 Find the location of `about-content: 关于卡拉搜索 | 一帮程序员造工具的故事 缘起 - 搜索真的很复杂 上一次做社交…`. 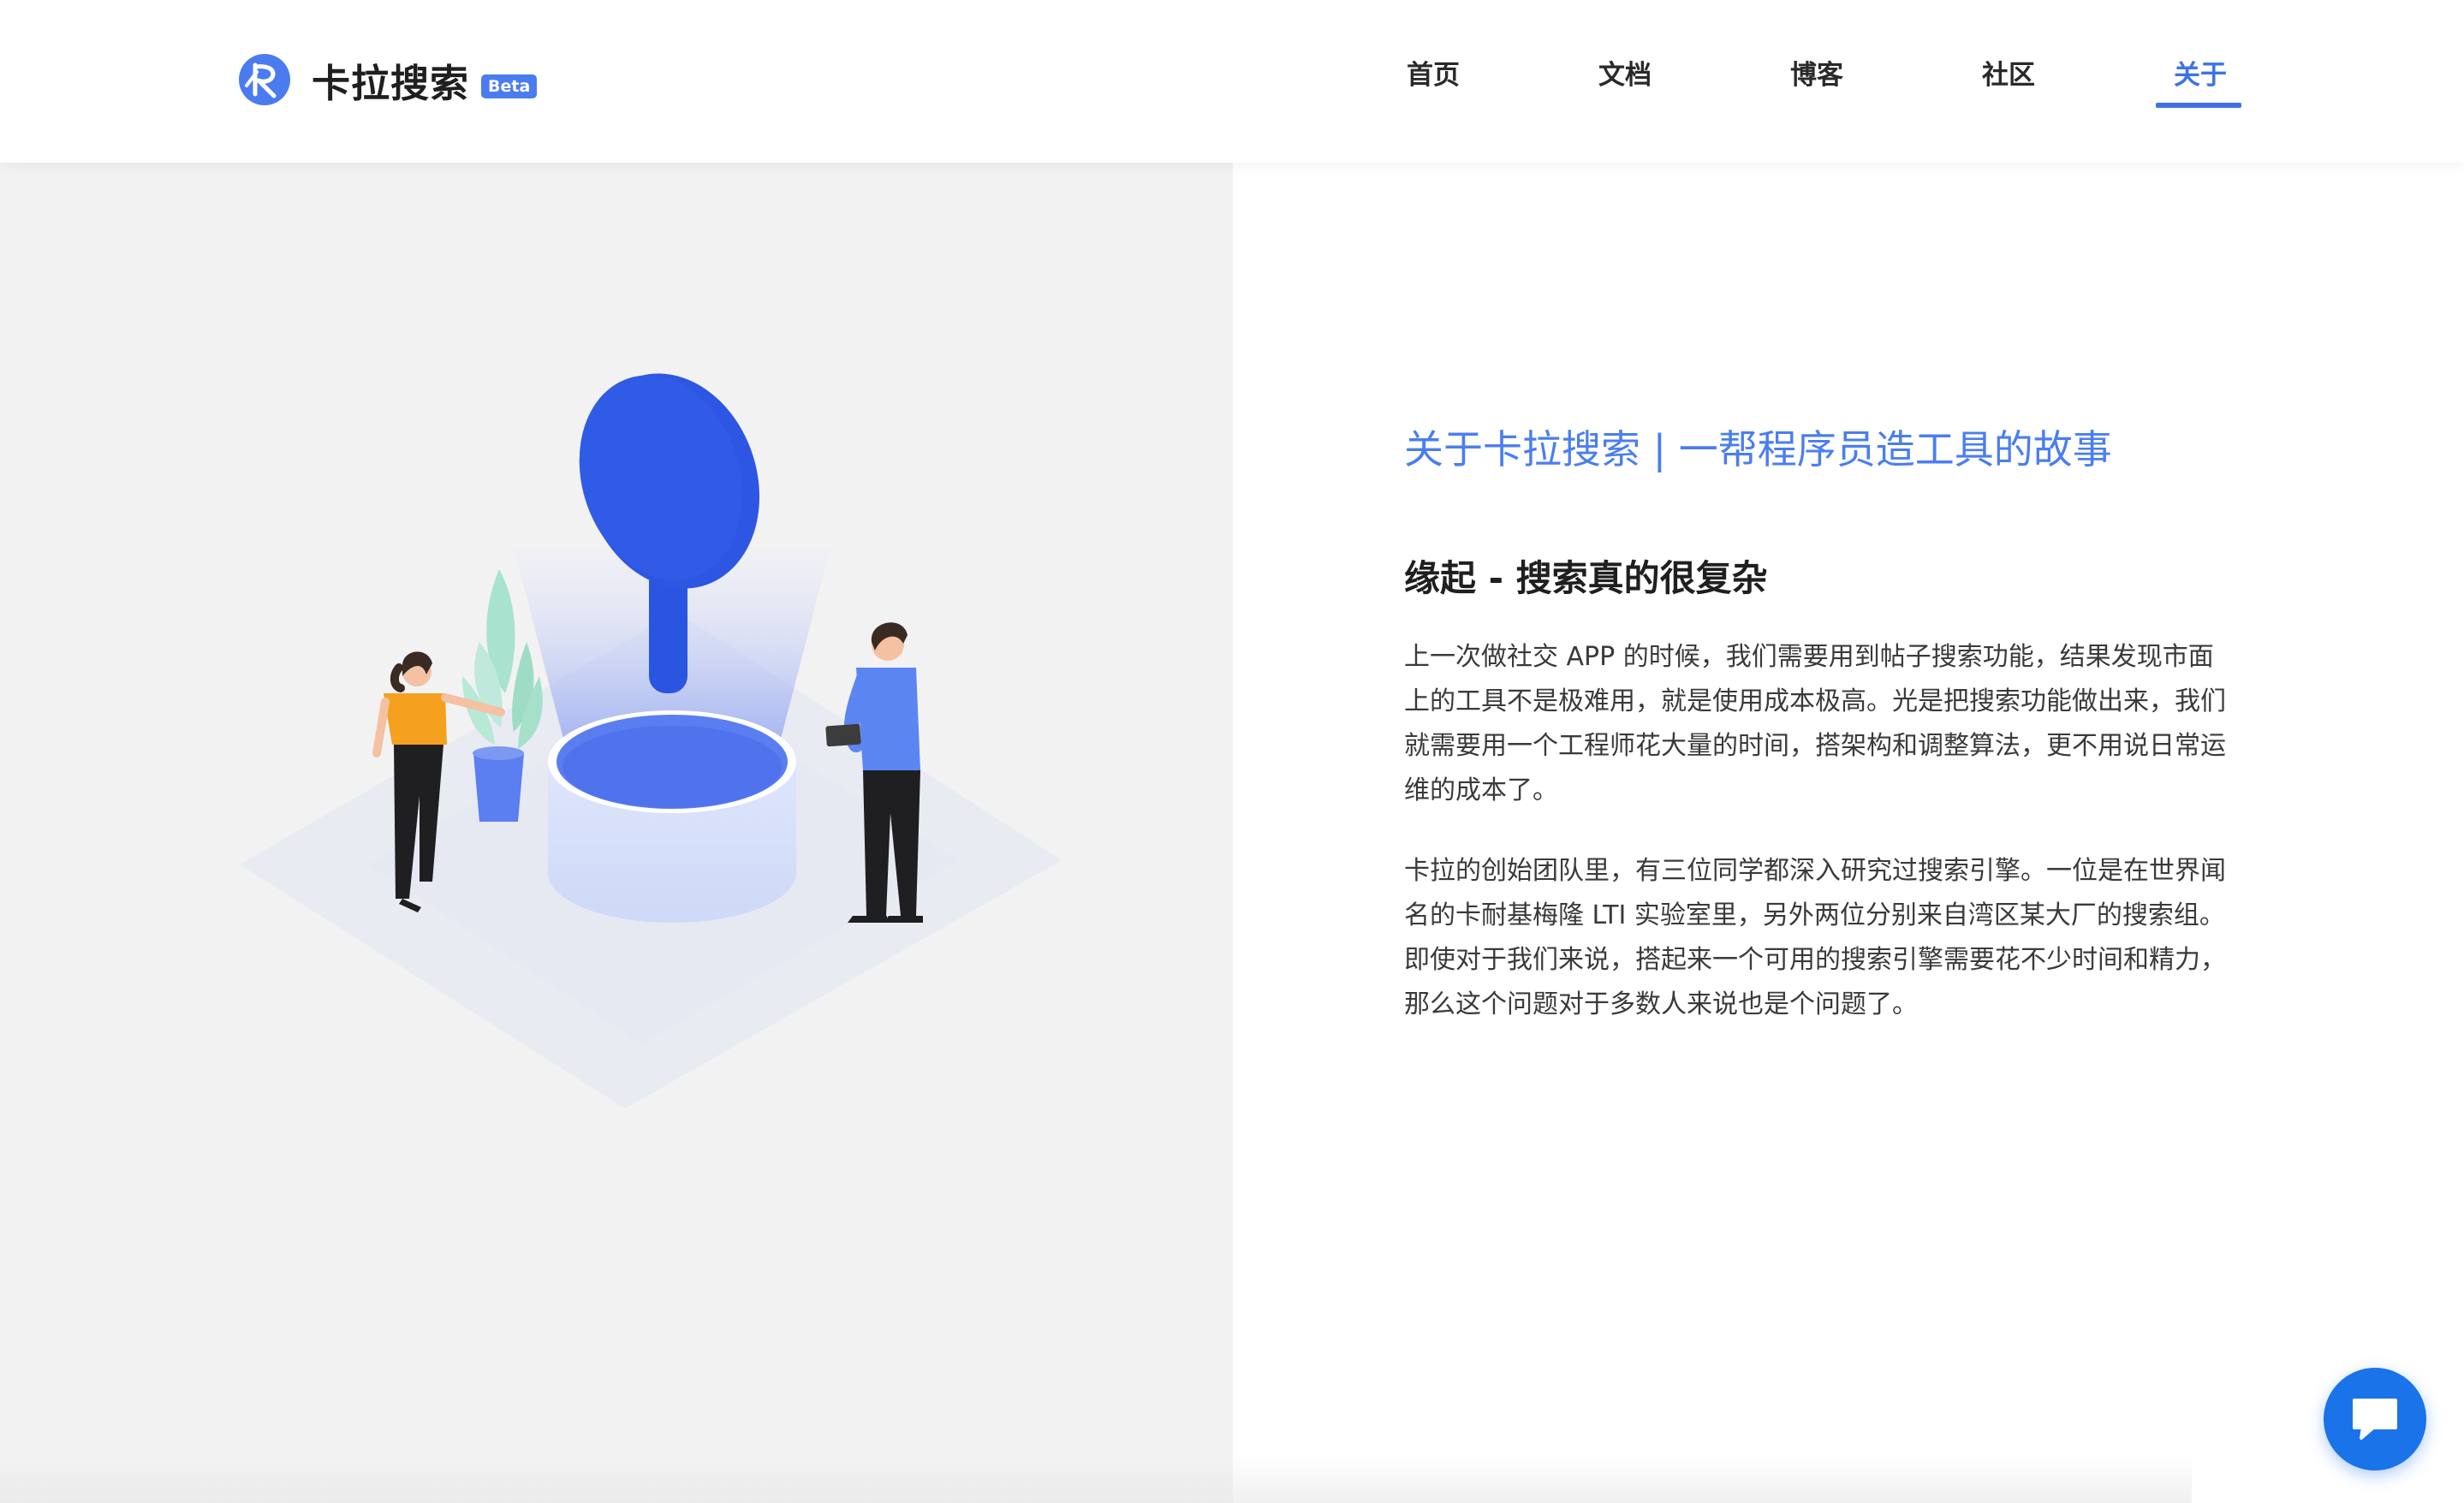

about-content: 关于卡拉搜索 | 一帮程序员造工具的故事 缘起 - 搜索真的很复杂 上一次做社交… is located at coordinates (1815, 723).